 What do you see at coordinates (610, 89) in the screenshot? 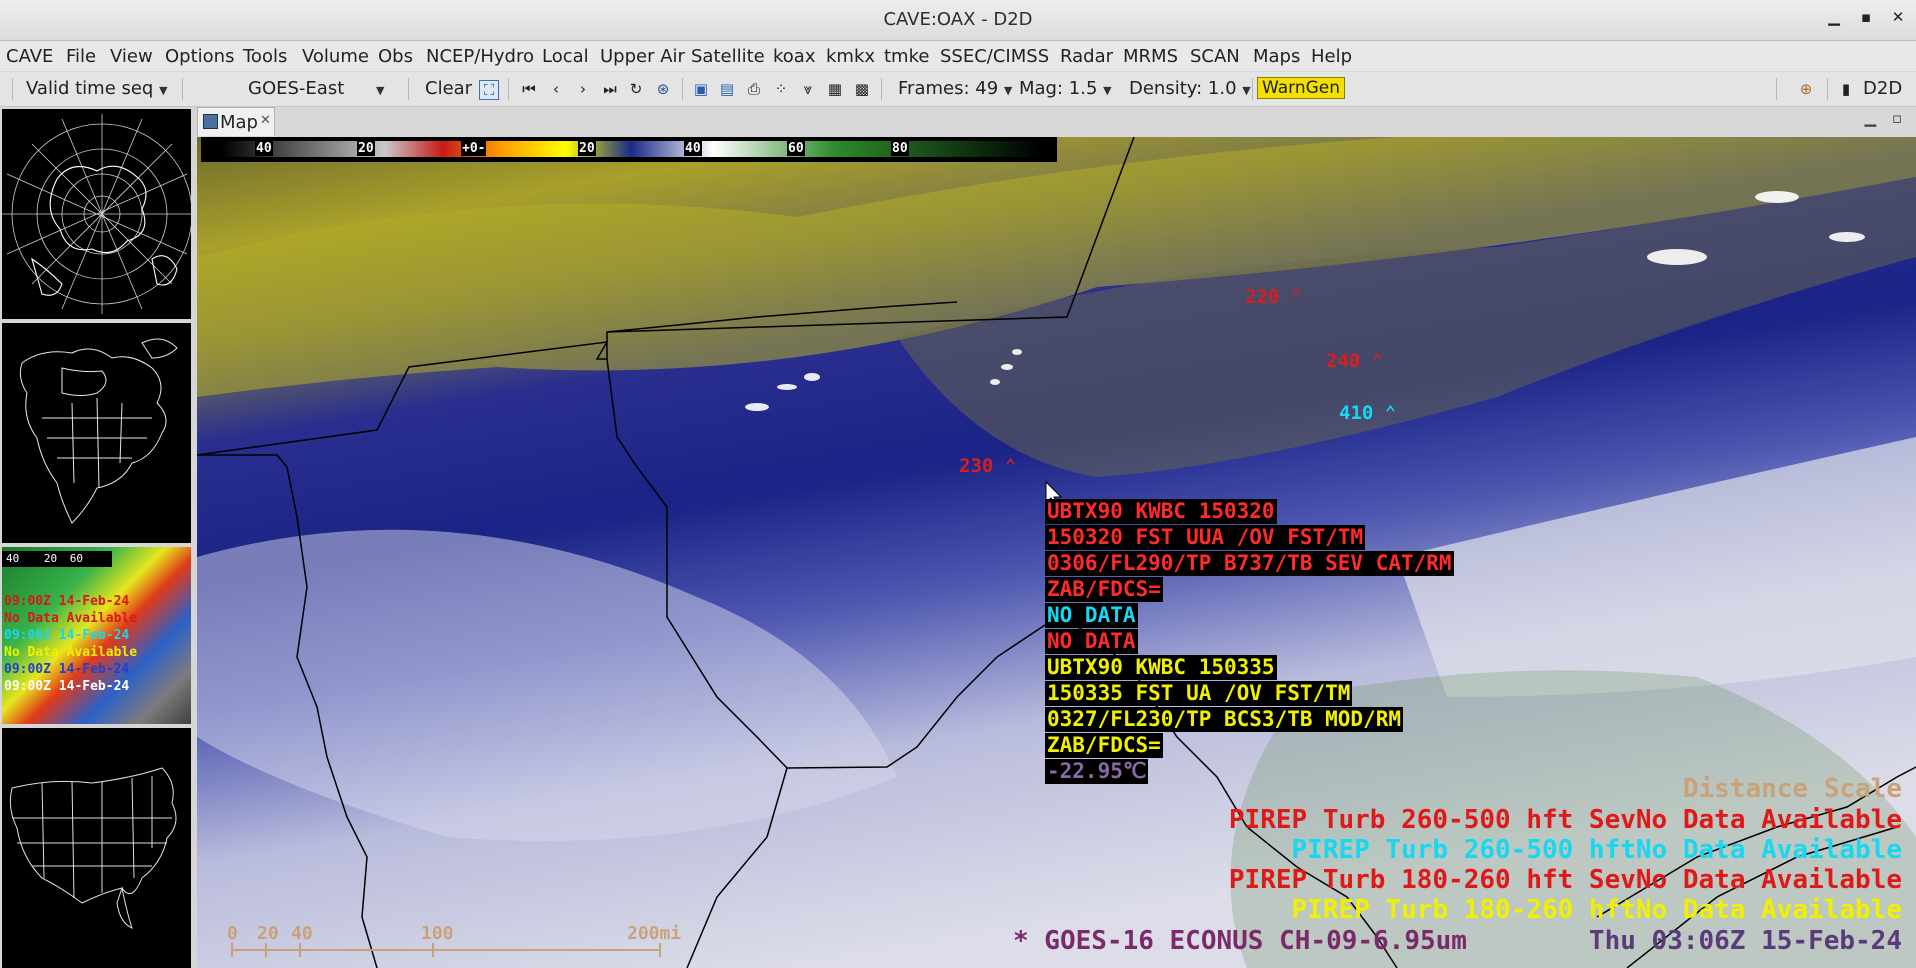
I see `last-frame-icon: ⏭` at bounding box center [610, 89].